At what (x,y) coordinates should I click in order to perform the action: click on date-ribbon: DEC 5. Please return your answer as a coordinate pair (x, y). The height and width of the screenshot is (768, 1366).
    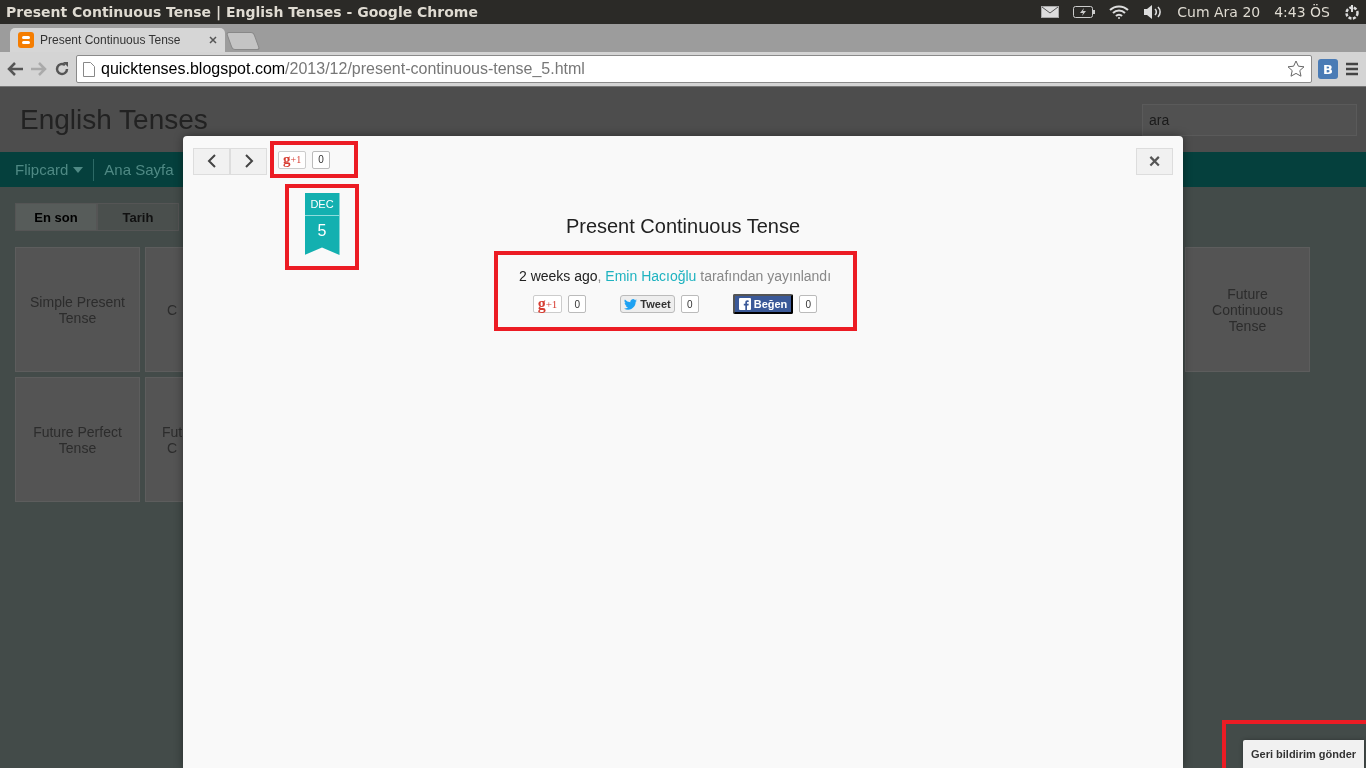
    Looking at the image, I should click on (322, 224).